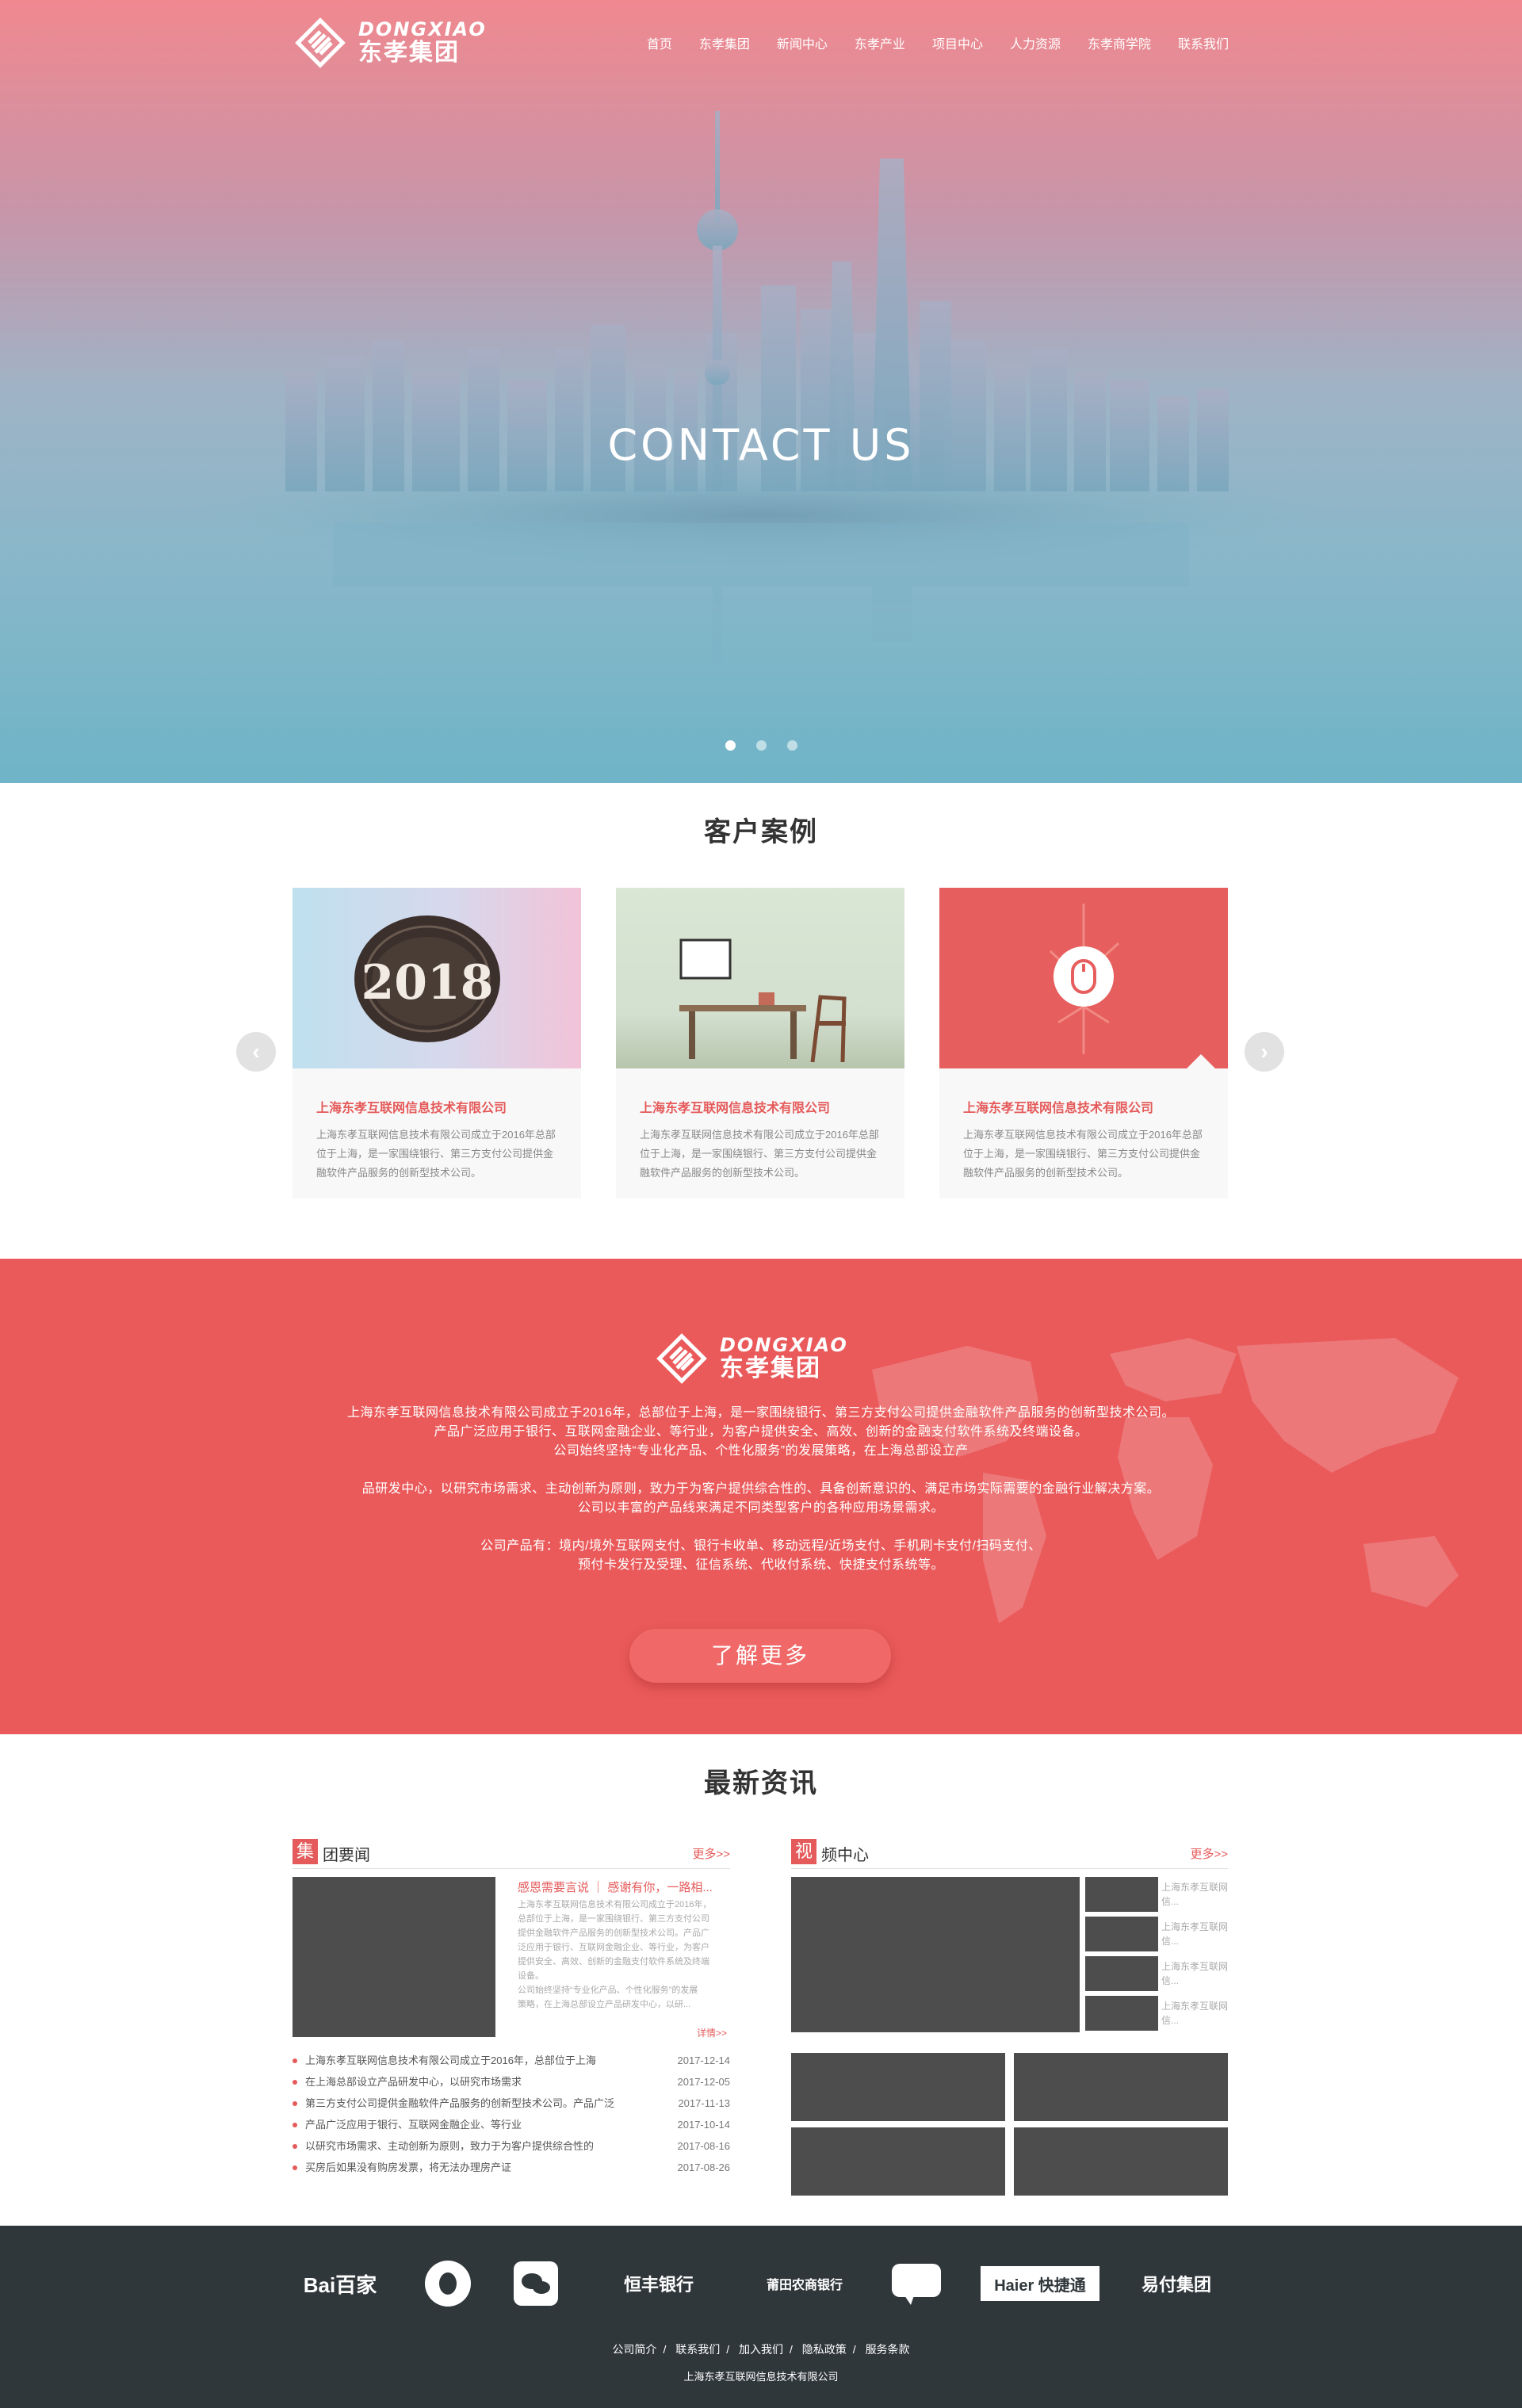  Describe the element at coordinates (346, 1855) in the screenshot. I see `group-news-title: 团要闻` at that location.